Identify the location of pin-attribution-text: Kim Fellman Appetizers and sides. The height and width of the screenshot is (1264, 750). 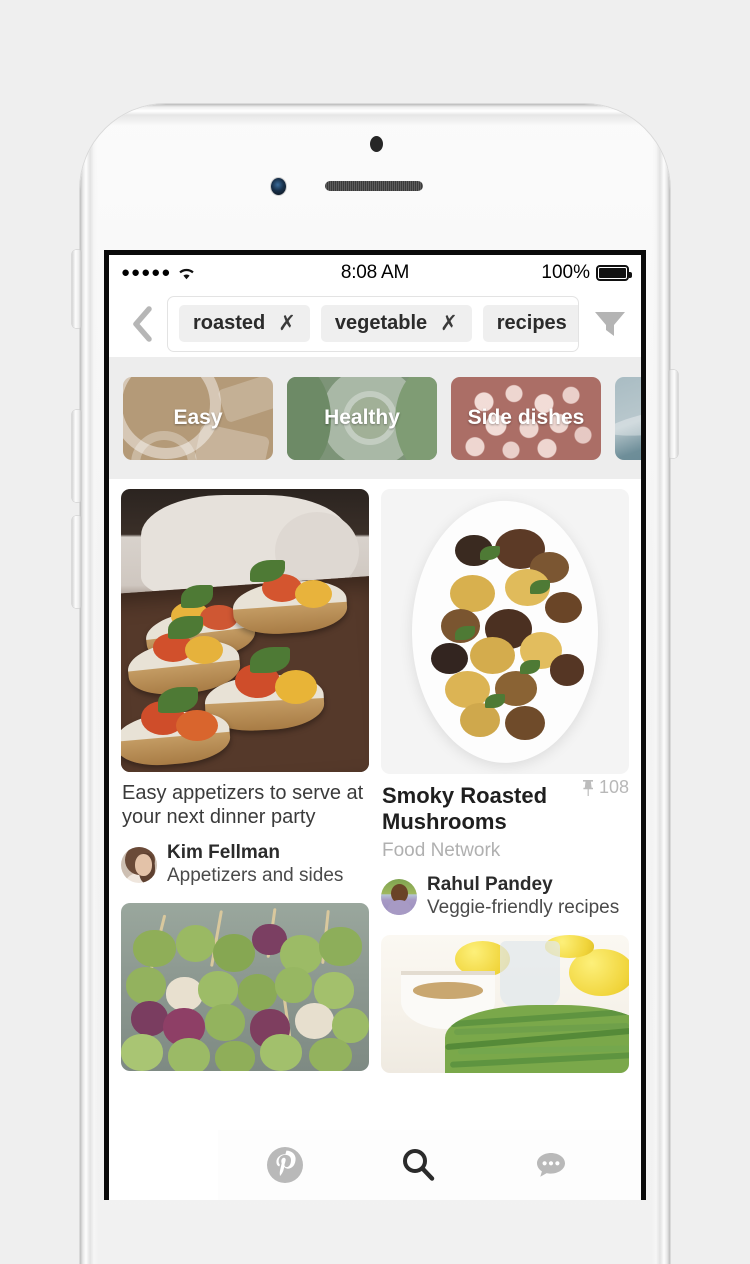
(255, 865).